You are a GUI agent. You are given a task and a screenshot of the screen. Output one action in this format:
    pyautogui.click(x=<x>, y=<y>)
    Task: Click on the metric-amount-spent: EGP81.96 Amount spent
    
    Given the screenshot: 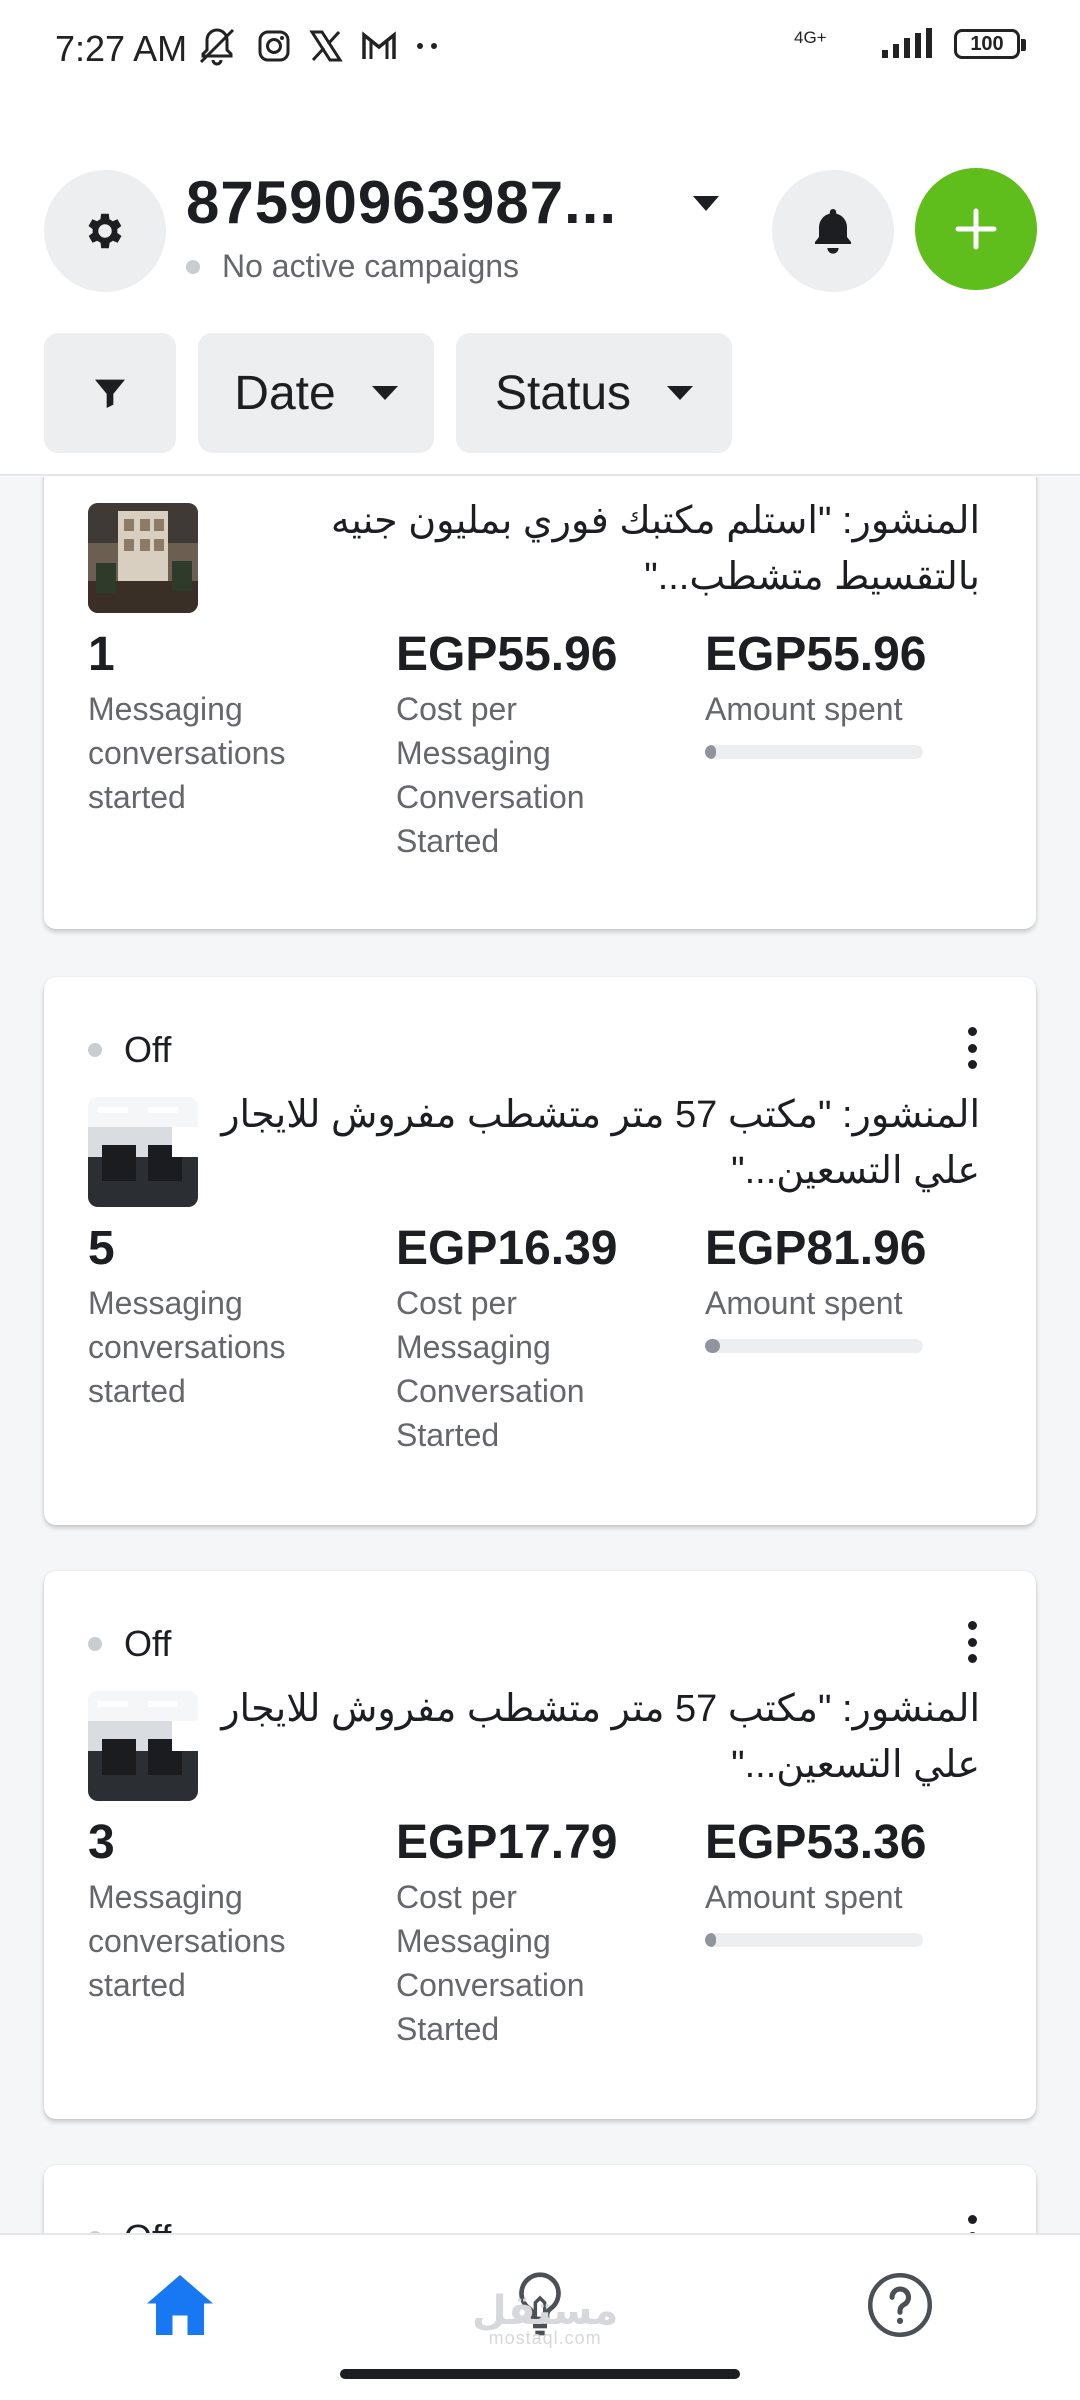 What is the action you would take?
    pyautogui.click(x=850, y=1287)
    